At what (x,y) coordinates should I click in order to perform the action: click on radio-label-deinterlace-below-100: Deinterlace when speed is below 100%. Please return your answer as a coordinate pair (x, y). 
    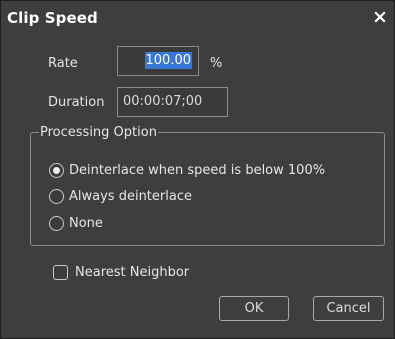
    Looking at the image, I should click on (197, 170).